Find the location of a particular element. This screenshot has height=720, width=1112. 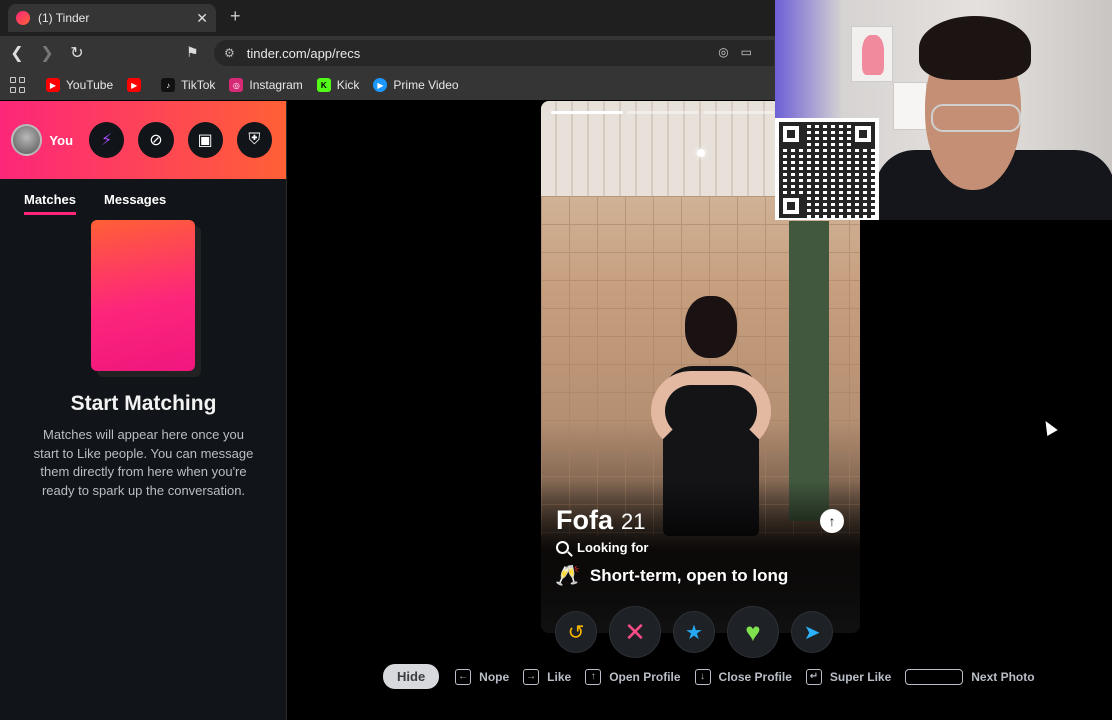

search-icon is located at coordinates (562, 547).